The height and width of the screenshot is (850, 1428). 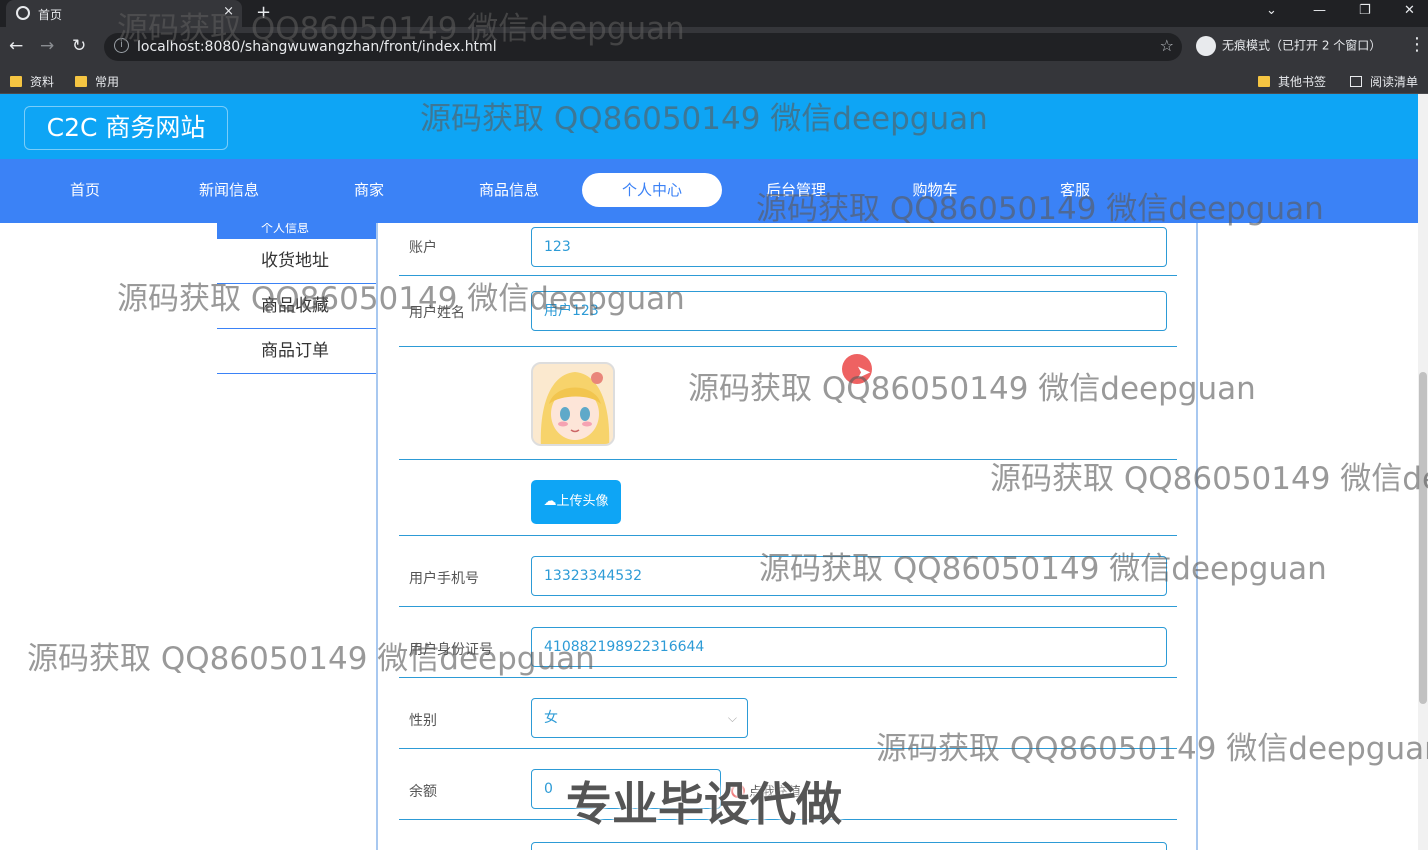 What do you see at coordinates (47, 46) in the screenshot?
I see `forward-arrow-icon: →` at bounding box center [47, 46].